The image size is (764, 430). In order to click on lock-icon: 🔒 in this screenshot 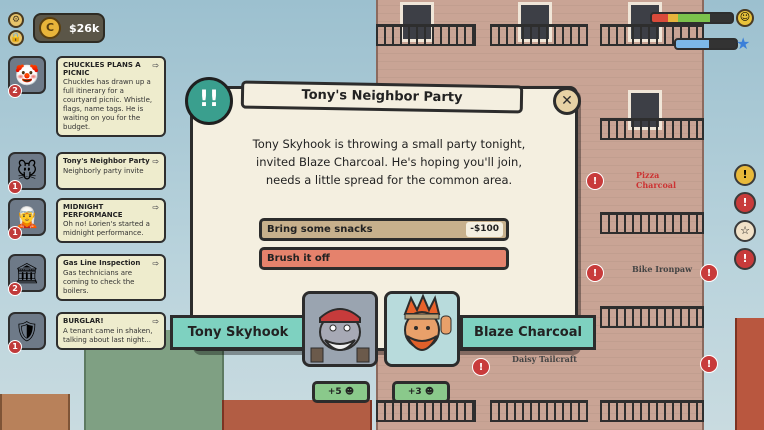, I will do `click(16, 38)`.